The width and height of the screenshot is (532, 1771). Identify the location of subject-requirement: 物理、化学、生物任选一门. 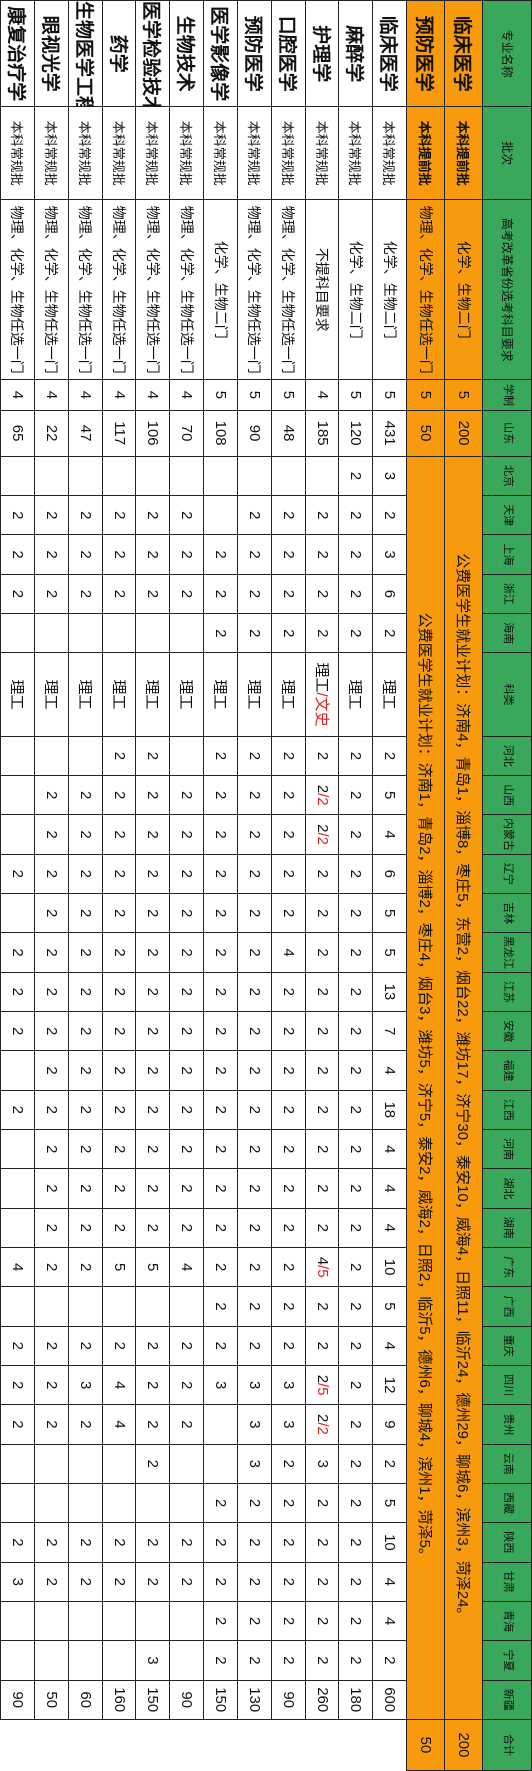
(51, 289).